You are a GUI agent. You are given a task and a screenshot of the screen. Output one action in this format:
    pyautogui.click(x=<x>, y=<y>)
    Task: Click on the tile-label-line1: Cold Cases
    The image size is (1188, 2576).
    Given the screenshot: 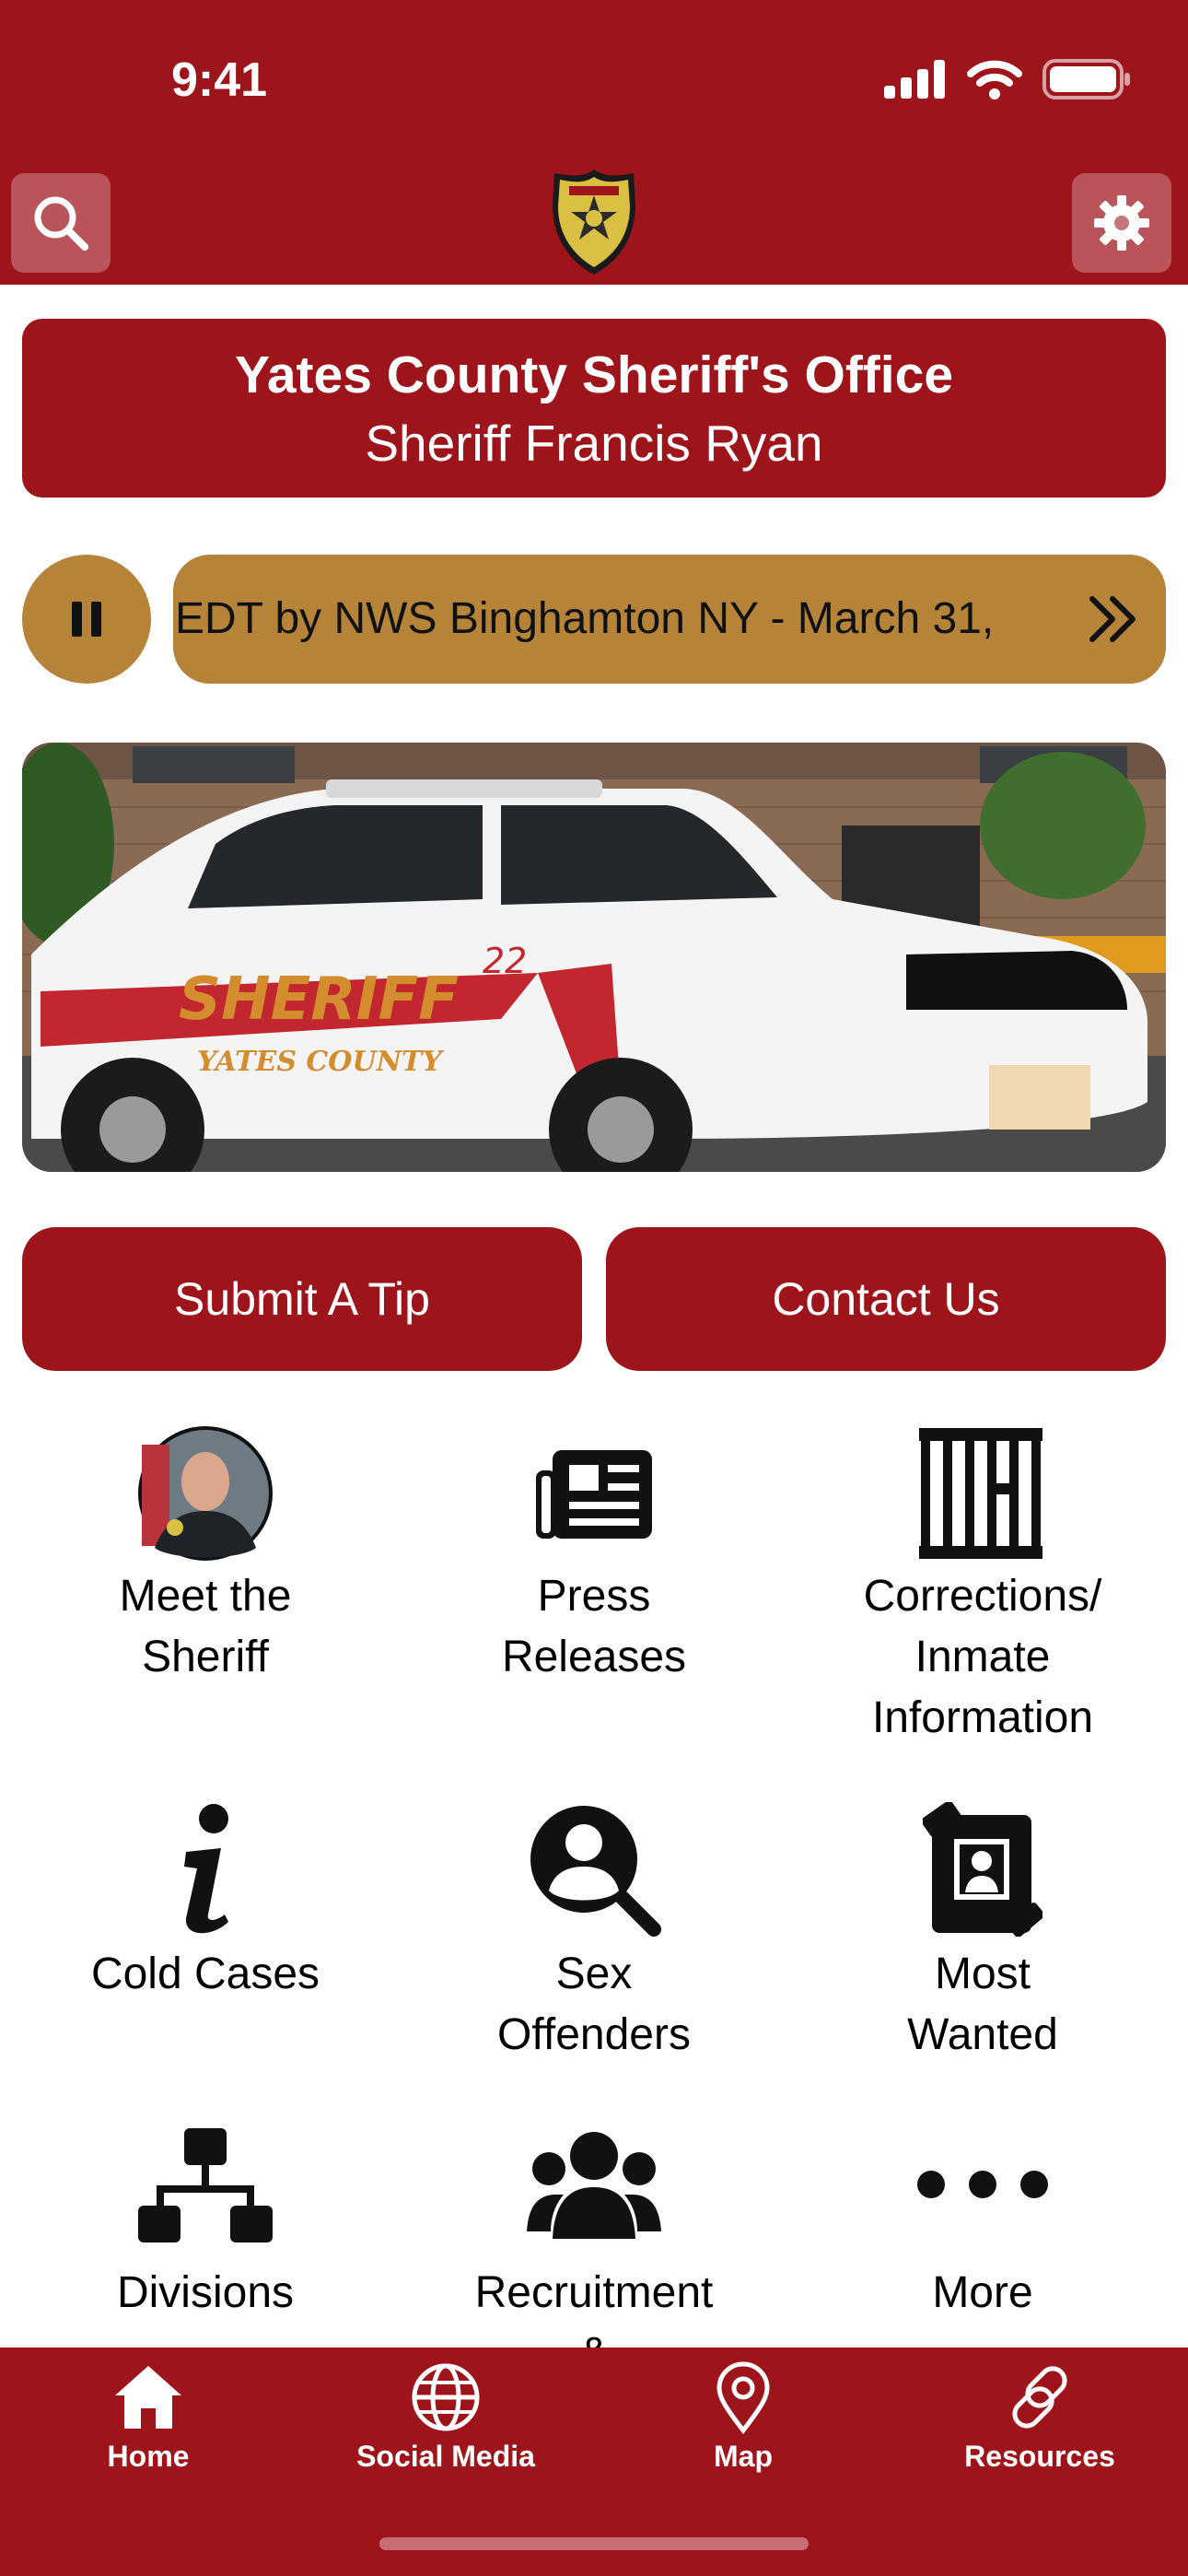 What is the action you would take?
    pyautogui.click(x=205, y=1974)
    